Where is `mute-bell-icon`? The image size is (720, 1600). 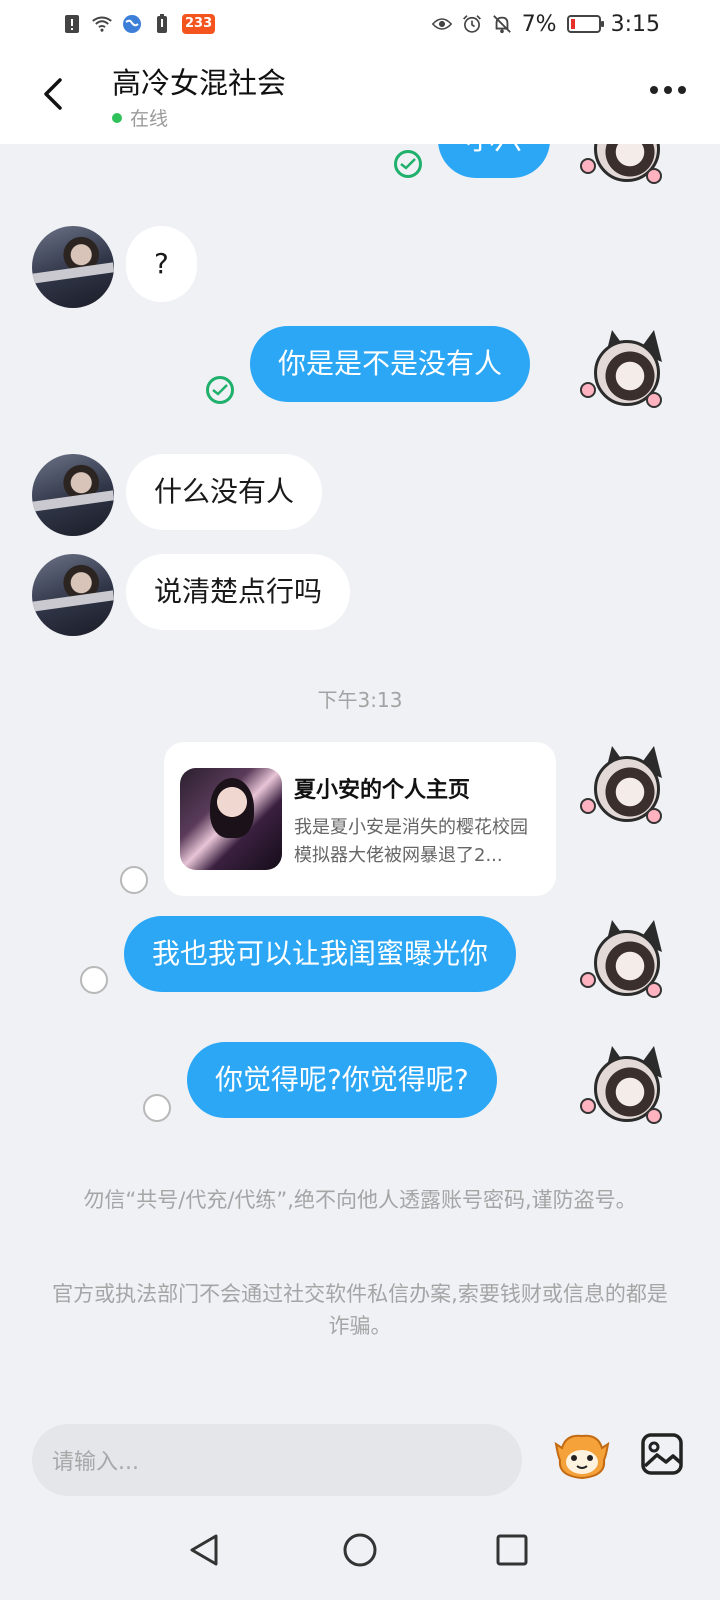 mute-bell-icon is located at coordinates (502, 24).